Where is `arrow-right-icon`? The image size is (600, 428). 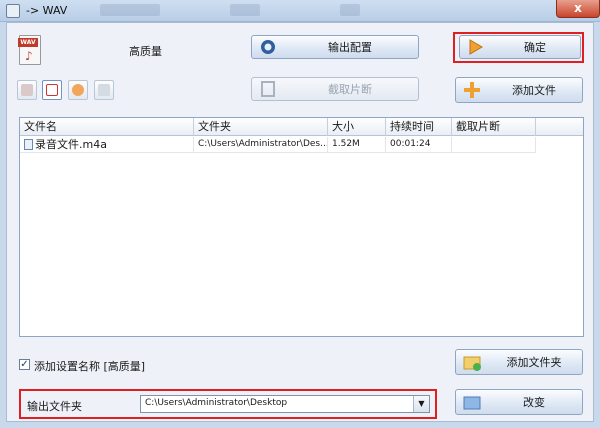 arrow-right-icon is located at coordinates (476, 47).